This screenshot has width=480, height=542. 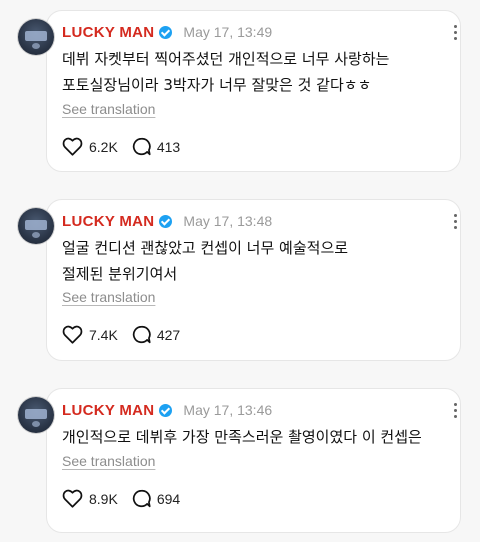 I want to click on post-text-line: 개인적으로 데뷔후 가장 만족스러운 촬영이였다 이 컨셉은, so click(x=242, y=437).